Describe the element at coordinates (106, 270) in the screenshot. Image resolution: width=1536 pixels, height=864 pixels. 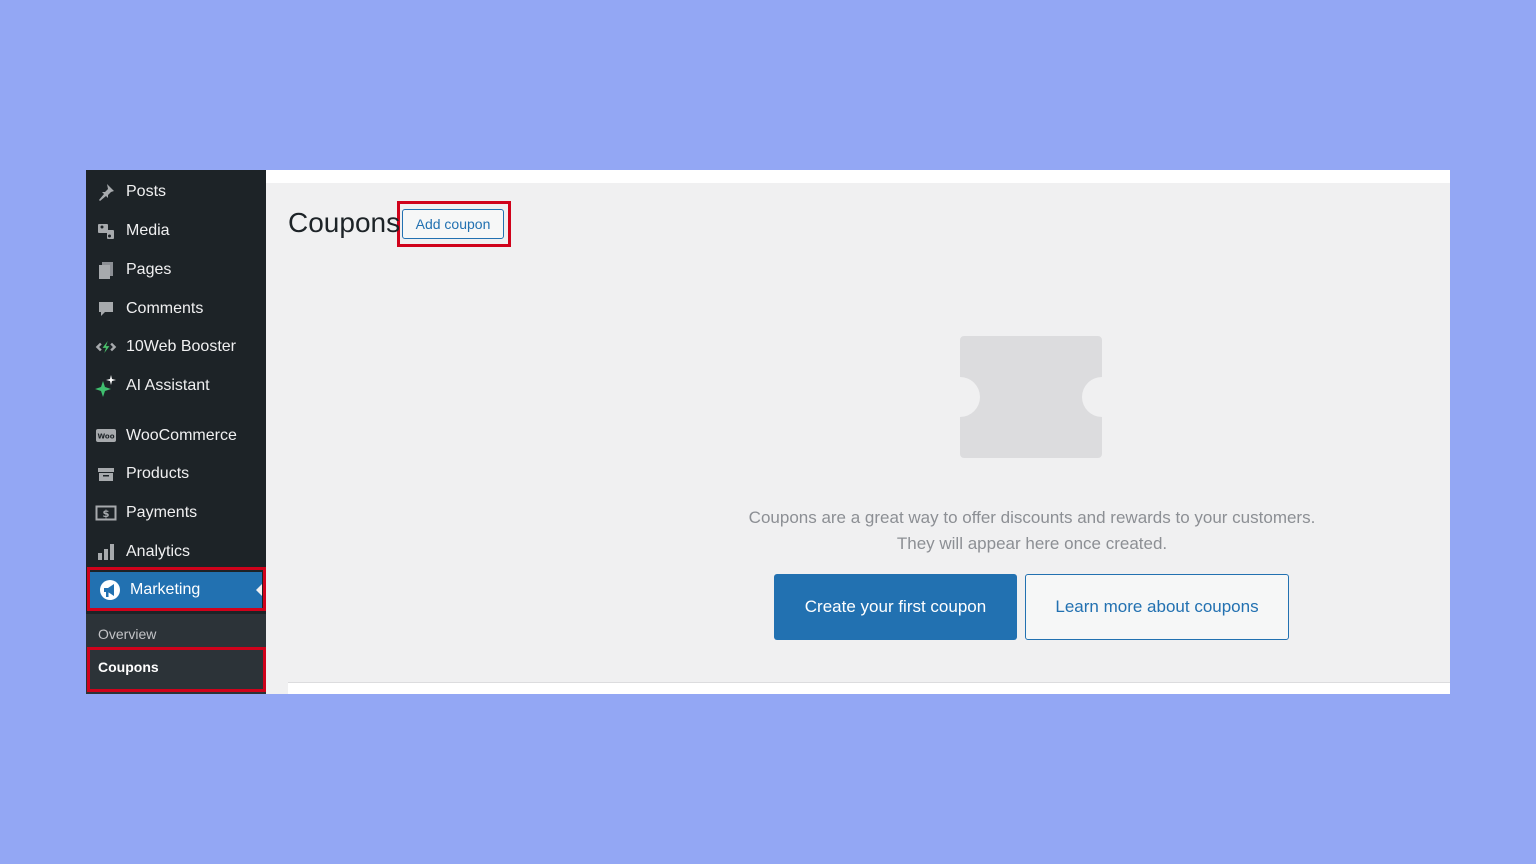
I see `pages-icon` at that location.